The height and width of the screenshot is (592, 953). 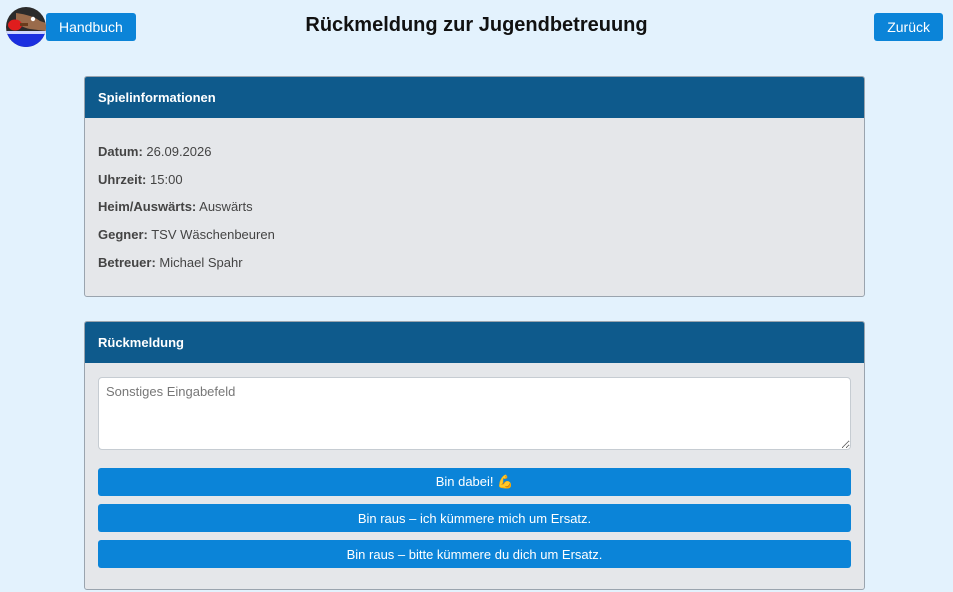 What do you see at coordinates (147, 207) in the screenshot?
I see `info-label: Heim/Auswärts:` at bounding box center [147, 207].